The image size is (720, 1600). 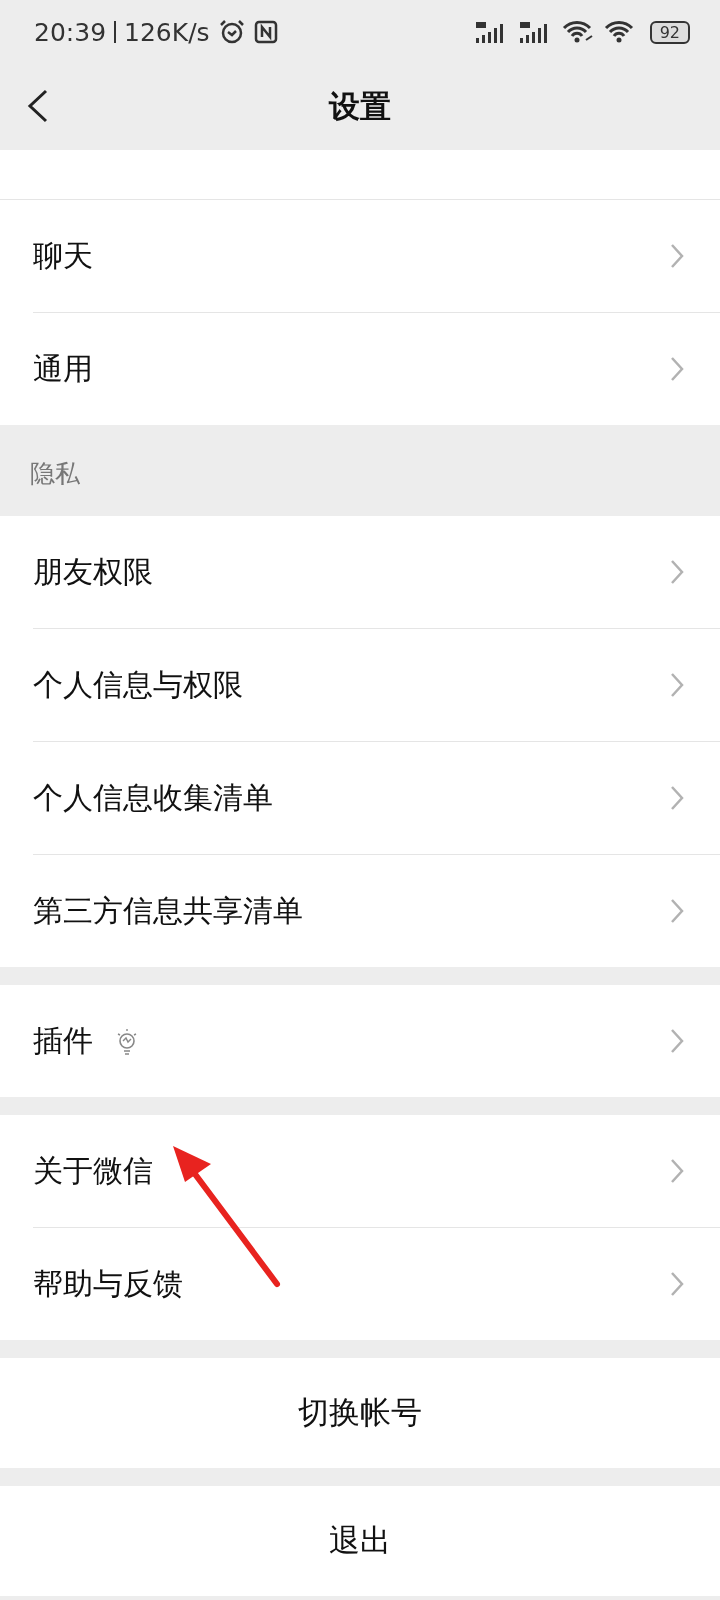 What do you see at coordinates (360, 106) in the screenshot?
I see `page-title: 设置` at bounding box center [360, 106].